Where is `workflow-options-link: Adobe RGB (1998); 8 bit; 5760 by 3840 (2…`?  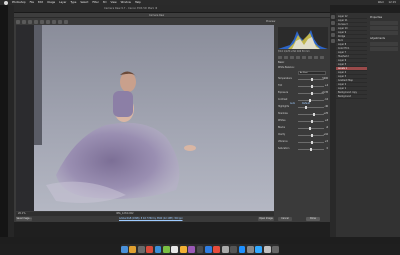
workflow-options-link: Adobe RGB (1998); 8 bit; 5760 by 3840 (2… is located at coordinates (150, 218).